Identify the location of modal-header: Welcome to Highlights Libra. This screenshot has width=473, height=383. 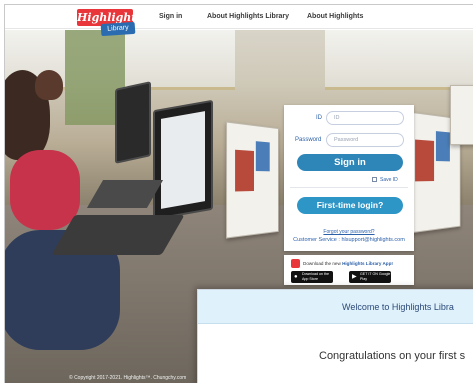
(335, 307).